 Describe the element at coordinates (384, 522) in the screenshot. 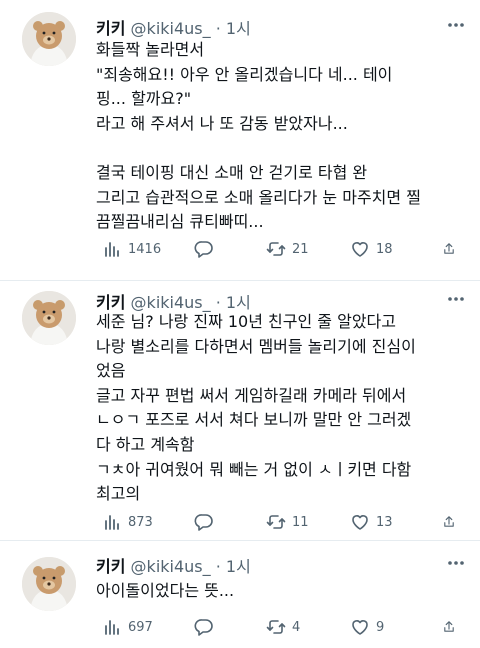

I see `like-count: 13` at that location.